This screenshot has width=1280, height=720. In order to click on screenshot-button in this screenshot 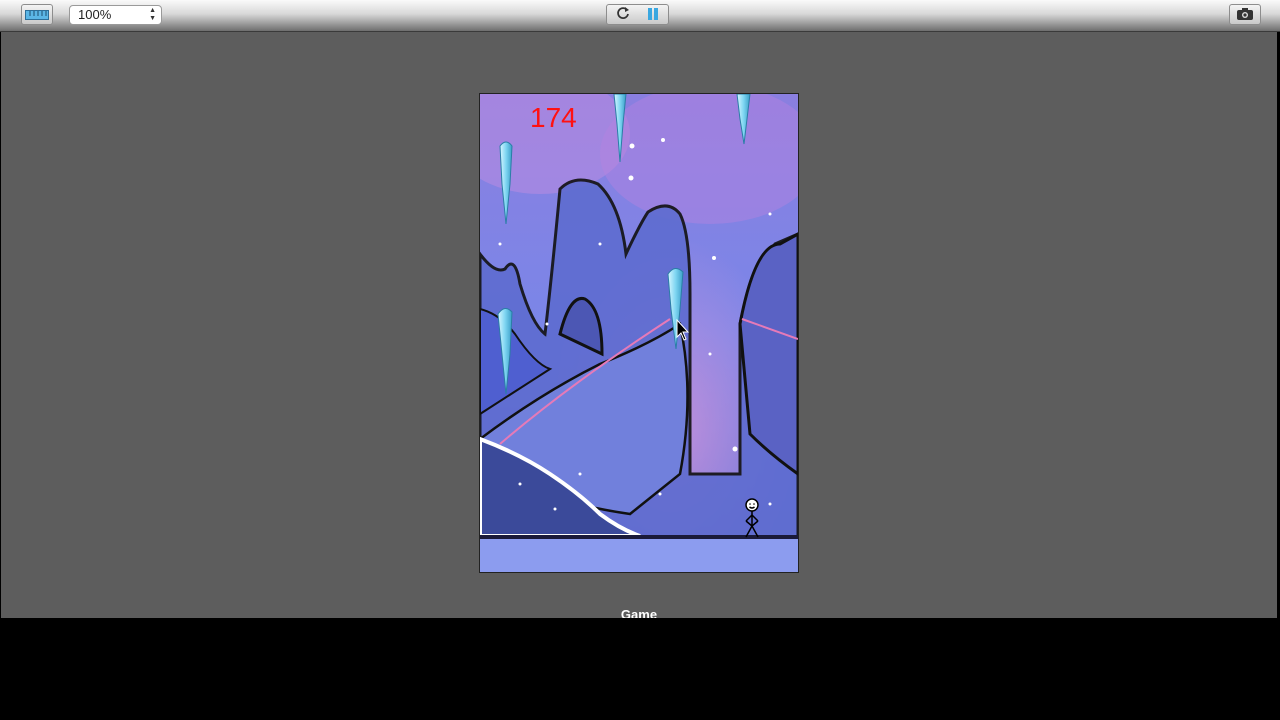, I will do `click(1245, 14)`.